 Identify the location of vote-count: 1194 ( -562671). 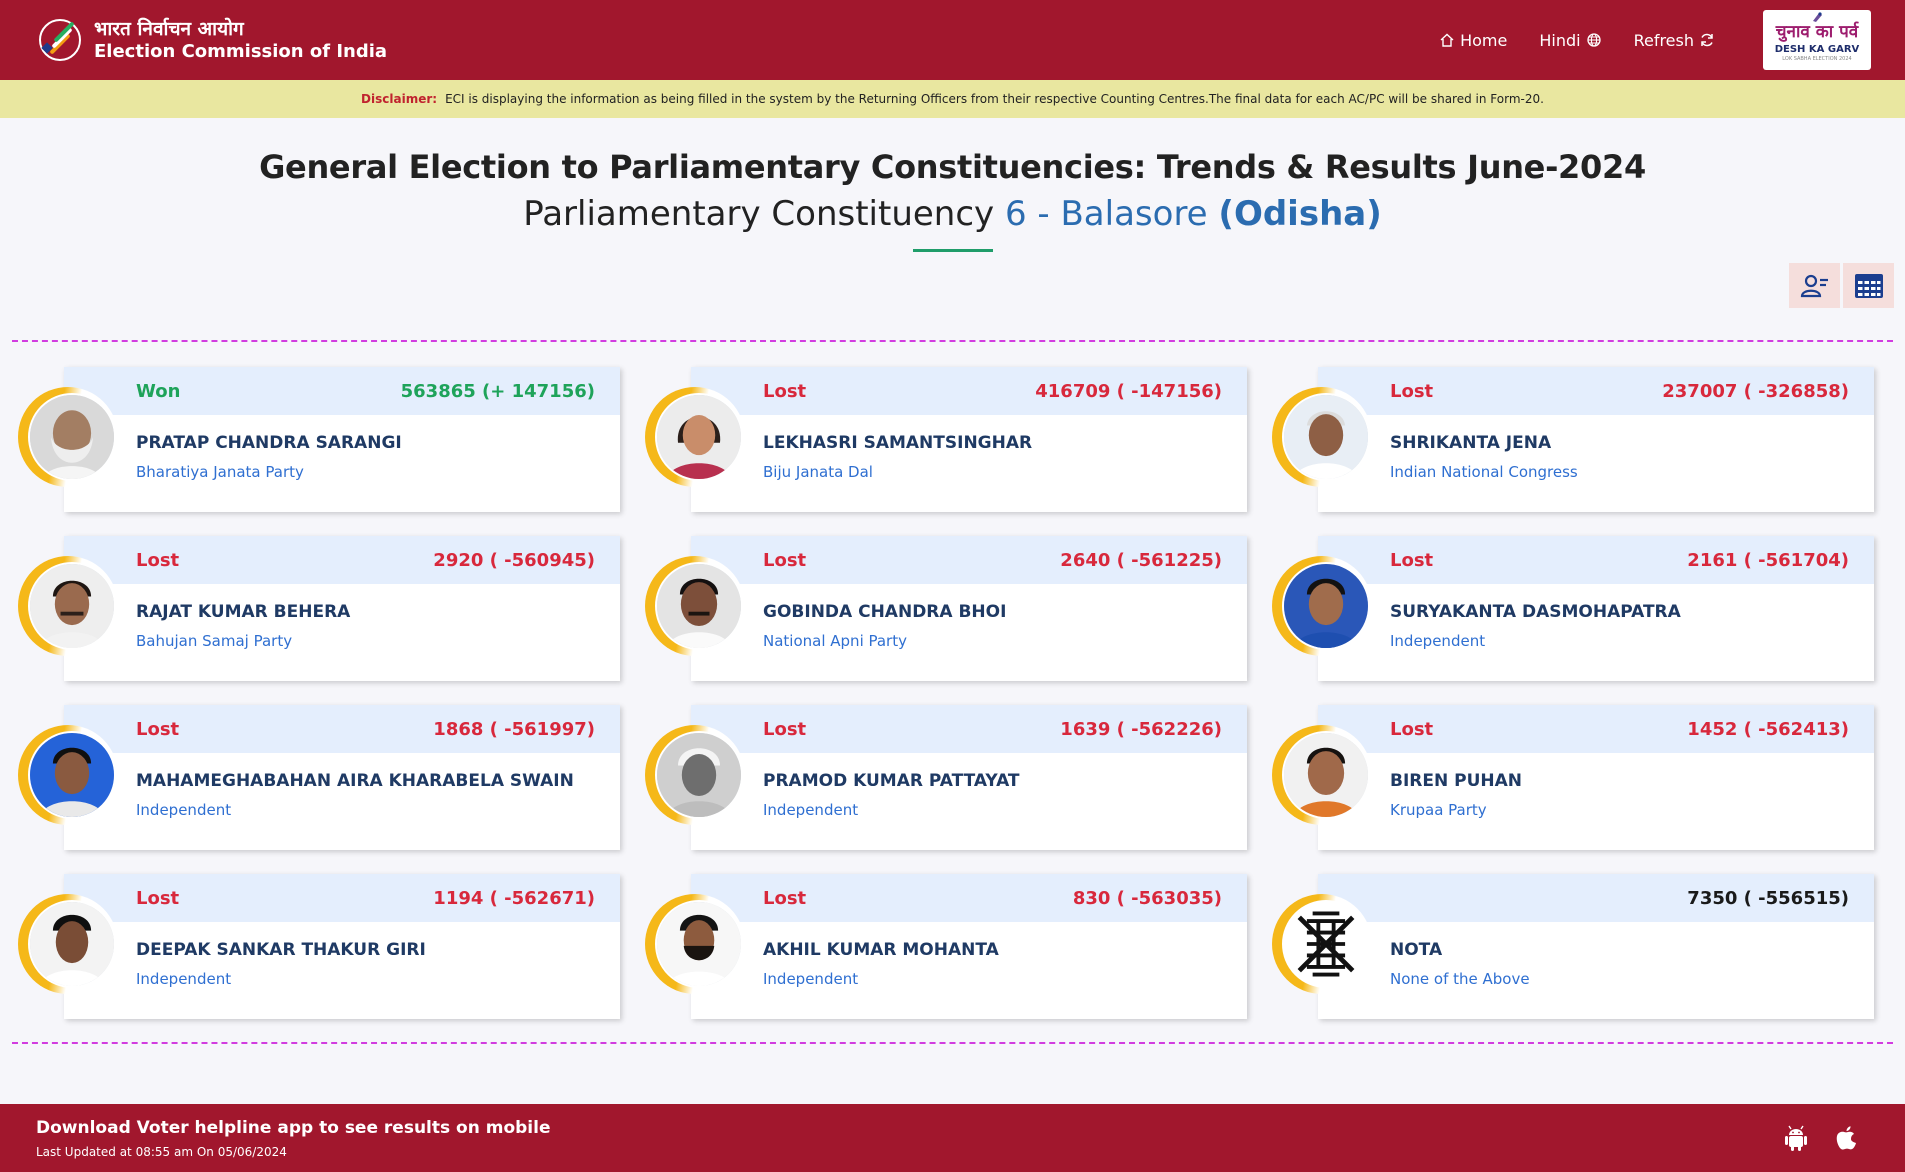
(514, 898).